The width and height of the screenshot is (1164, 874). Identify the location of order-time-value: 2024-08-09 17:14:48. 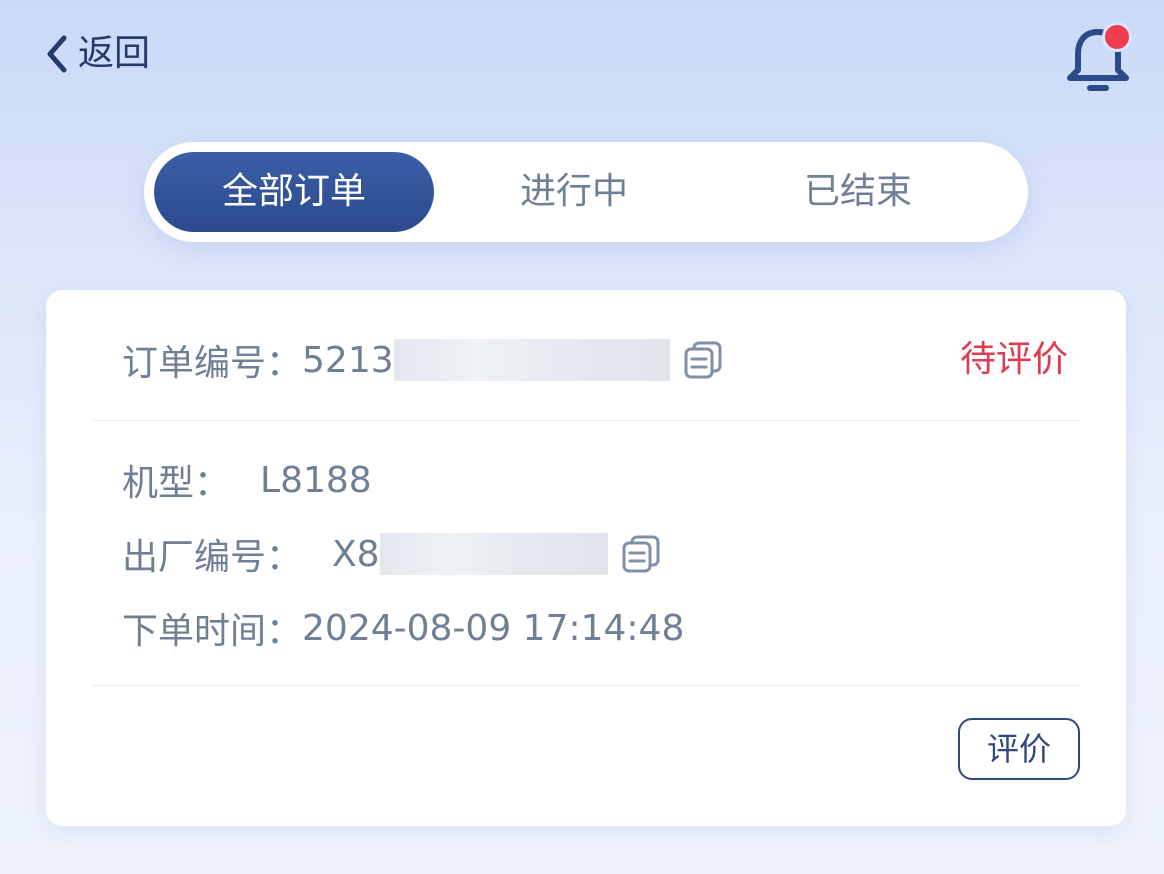
(493, 628).